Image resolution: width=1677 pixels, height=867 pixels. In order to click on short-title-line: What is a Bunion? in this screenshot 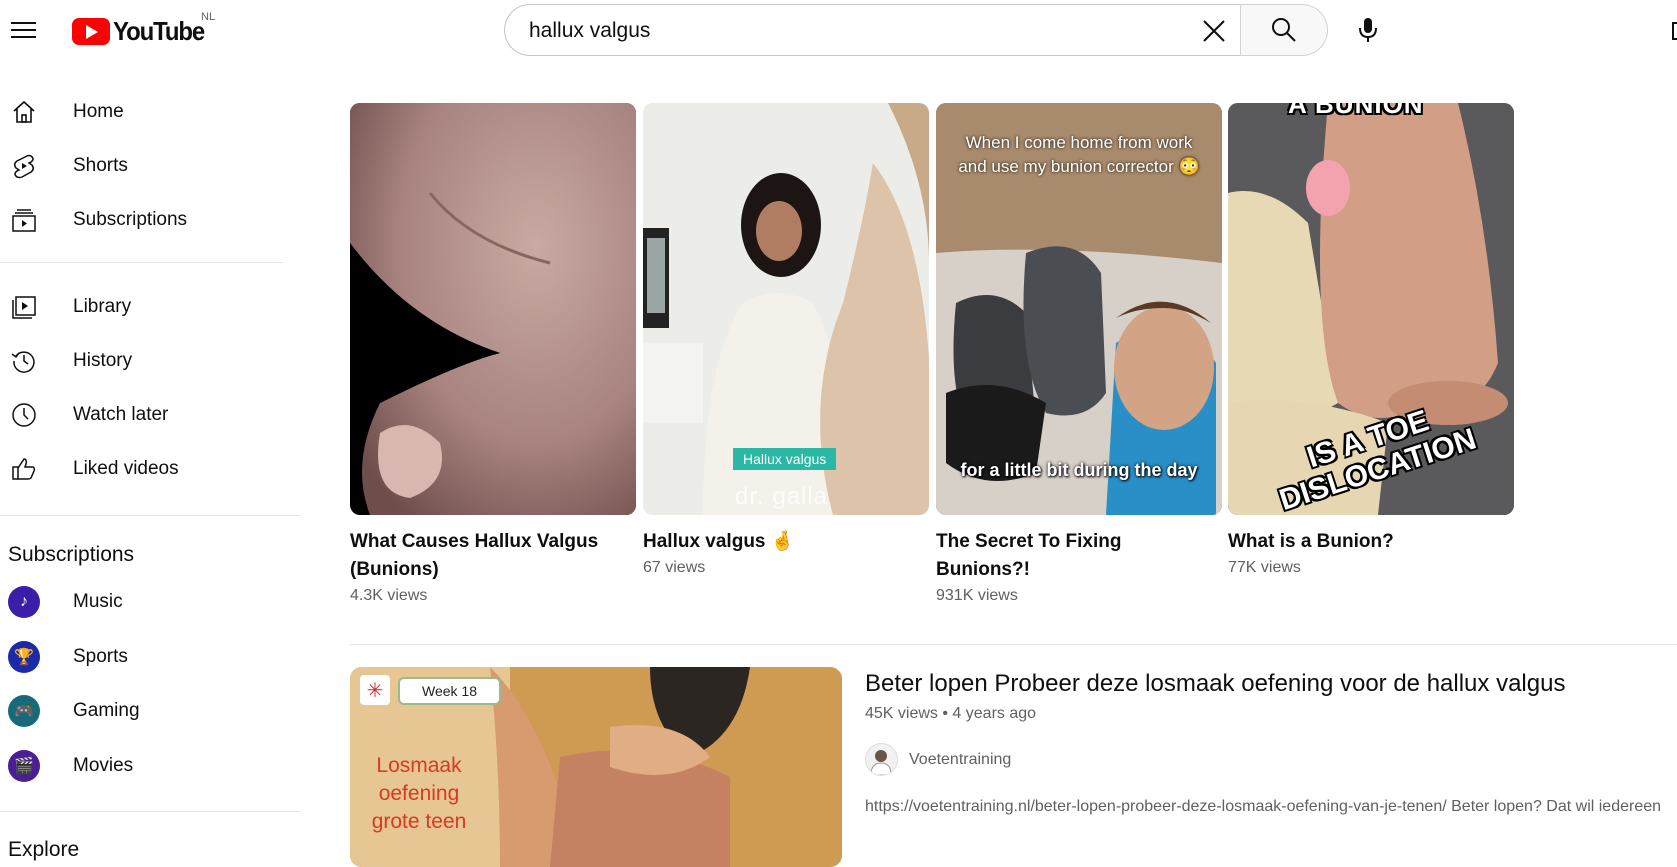, I will do `click(1311, 541)`.